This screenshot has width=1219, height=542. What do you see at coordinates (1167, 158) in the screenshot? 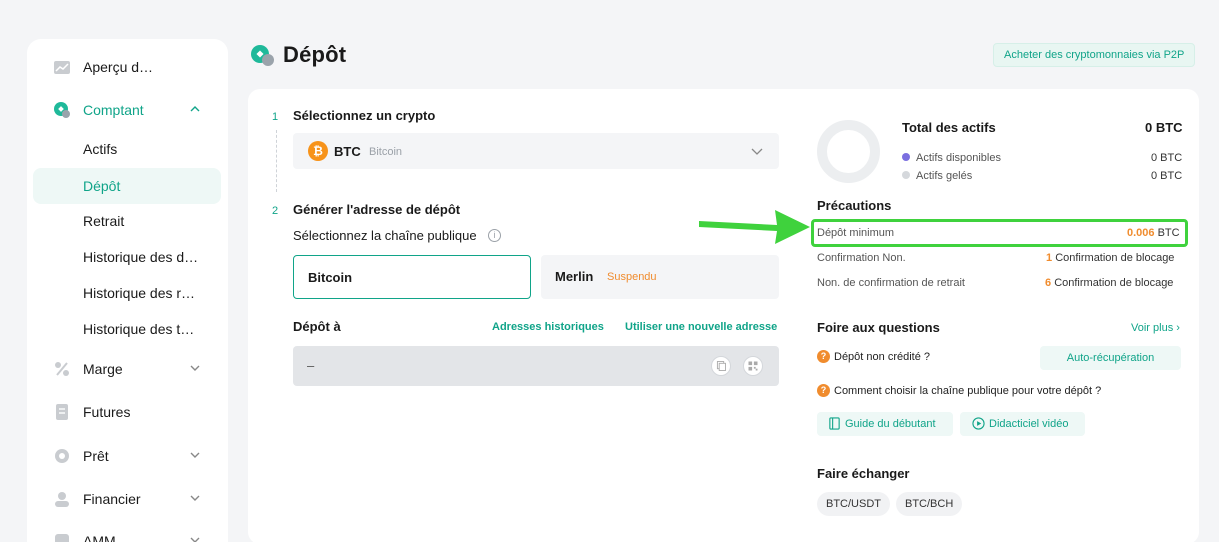
I see `available-value: 0 BTC` at bounding box center [1167, 158].